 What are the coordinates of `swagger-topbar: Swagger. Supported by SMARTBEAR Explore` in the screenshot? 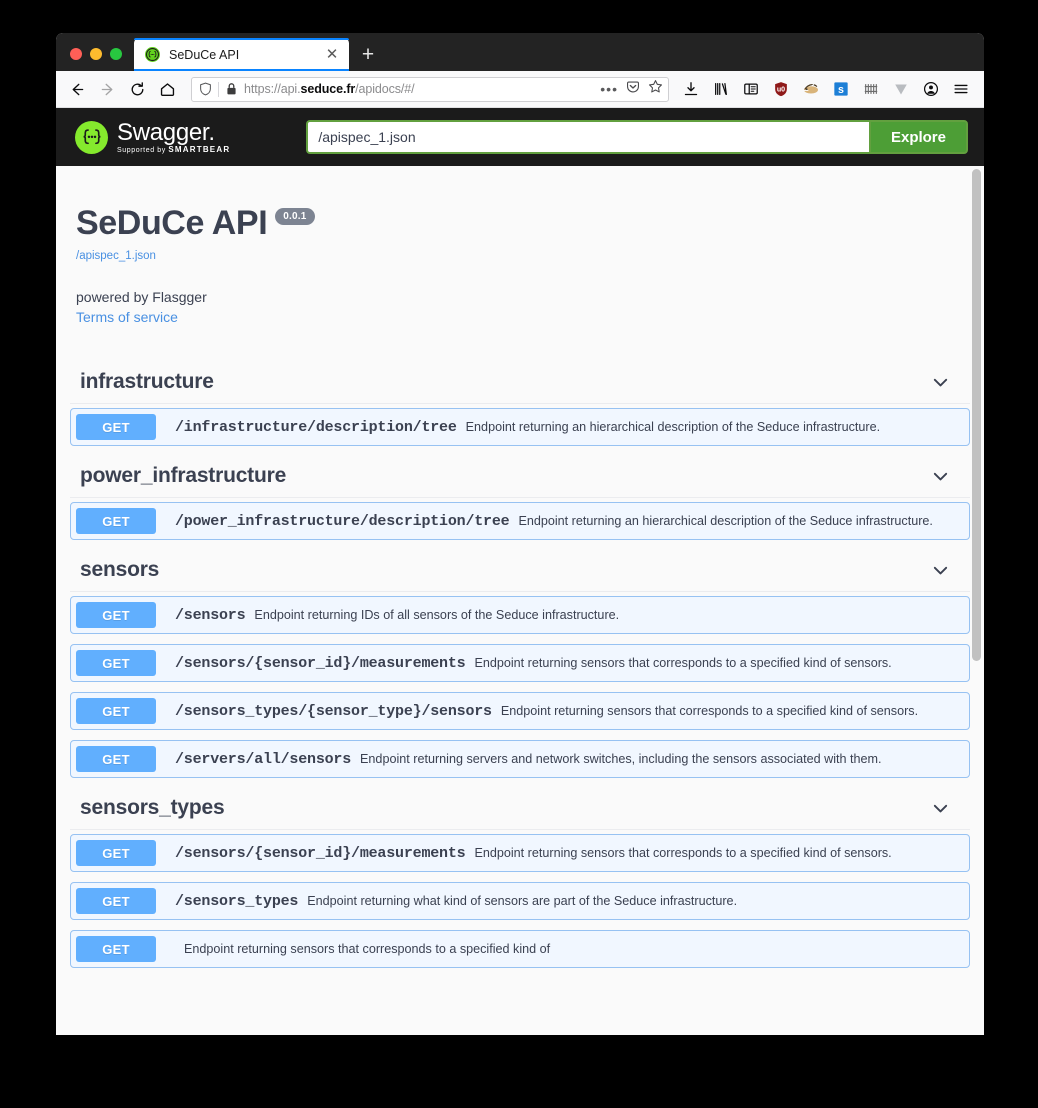 It's located at (520, 137).